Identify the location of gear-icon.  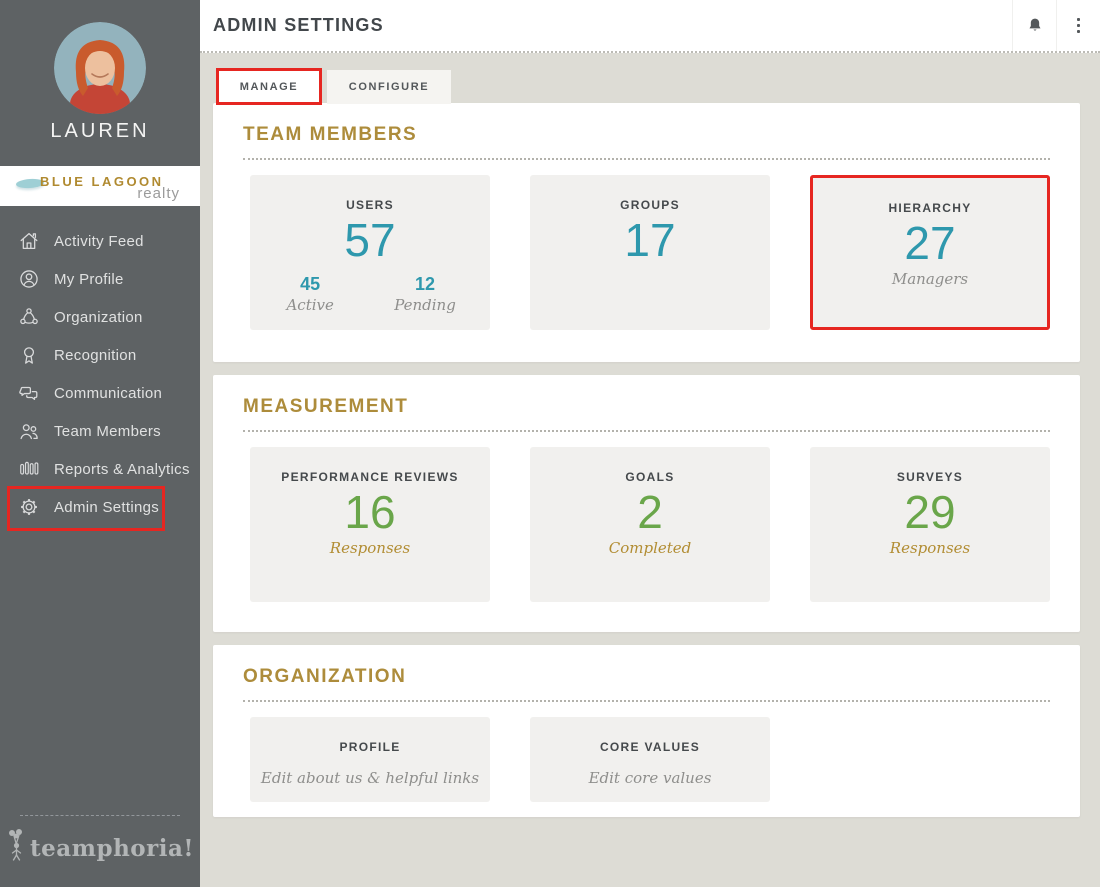
(29, 507).